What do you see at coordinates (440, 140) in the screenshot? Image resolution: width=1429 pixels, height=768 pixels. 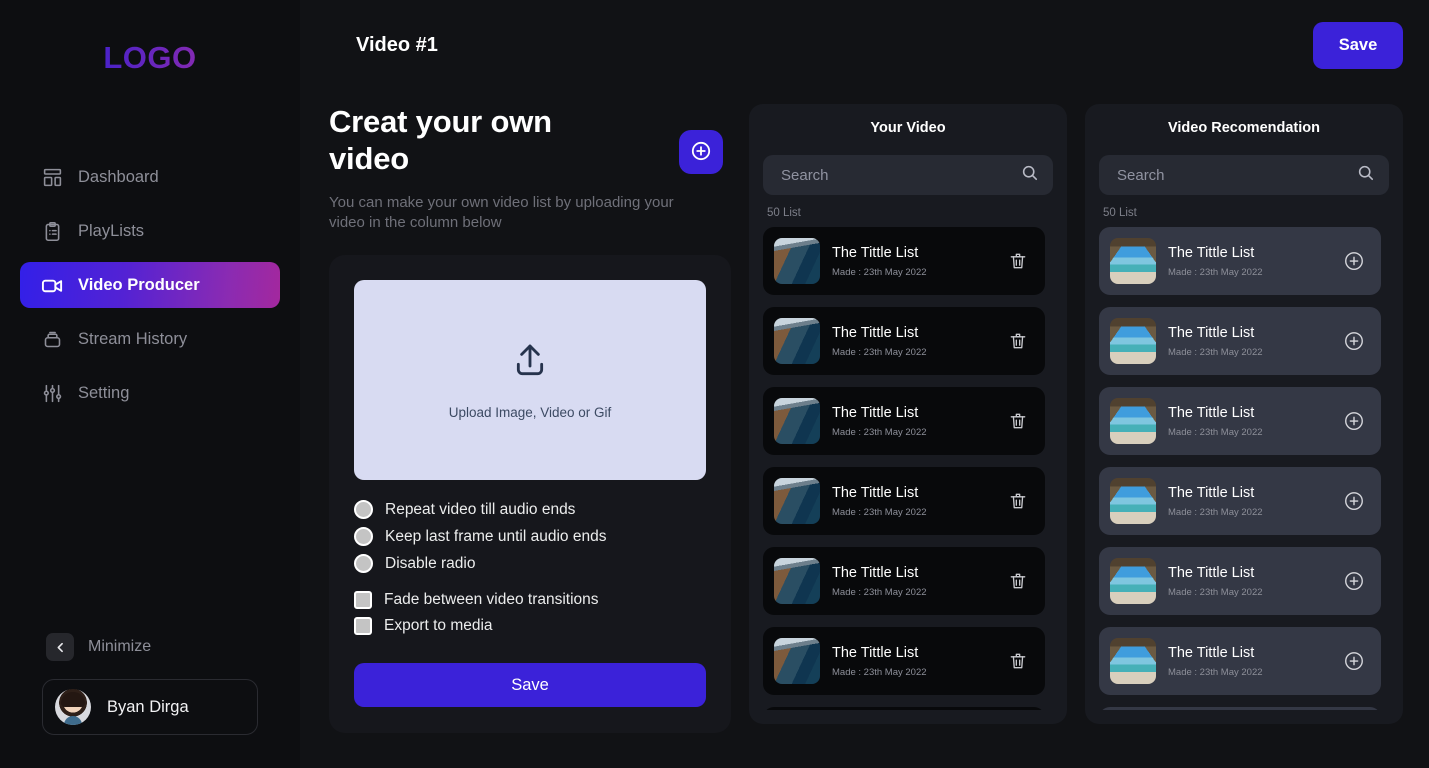 I see `creator-headline: Creat your own video` at bounding box center [440, 140].